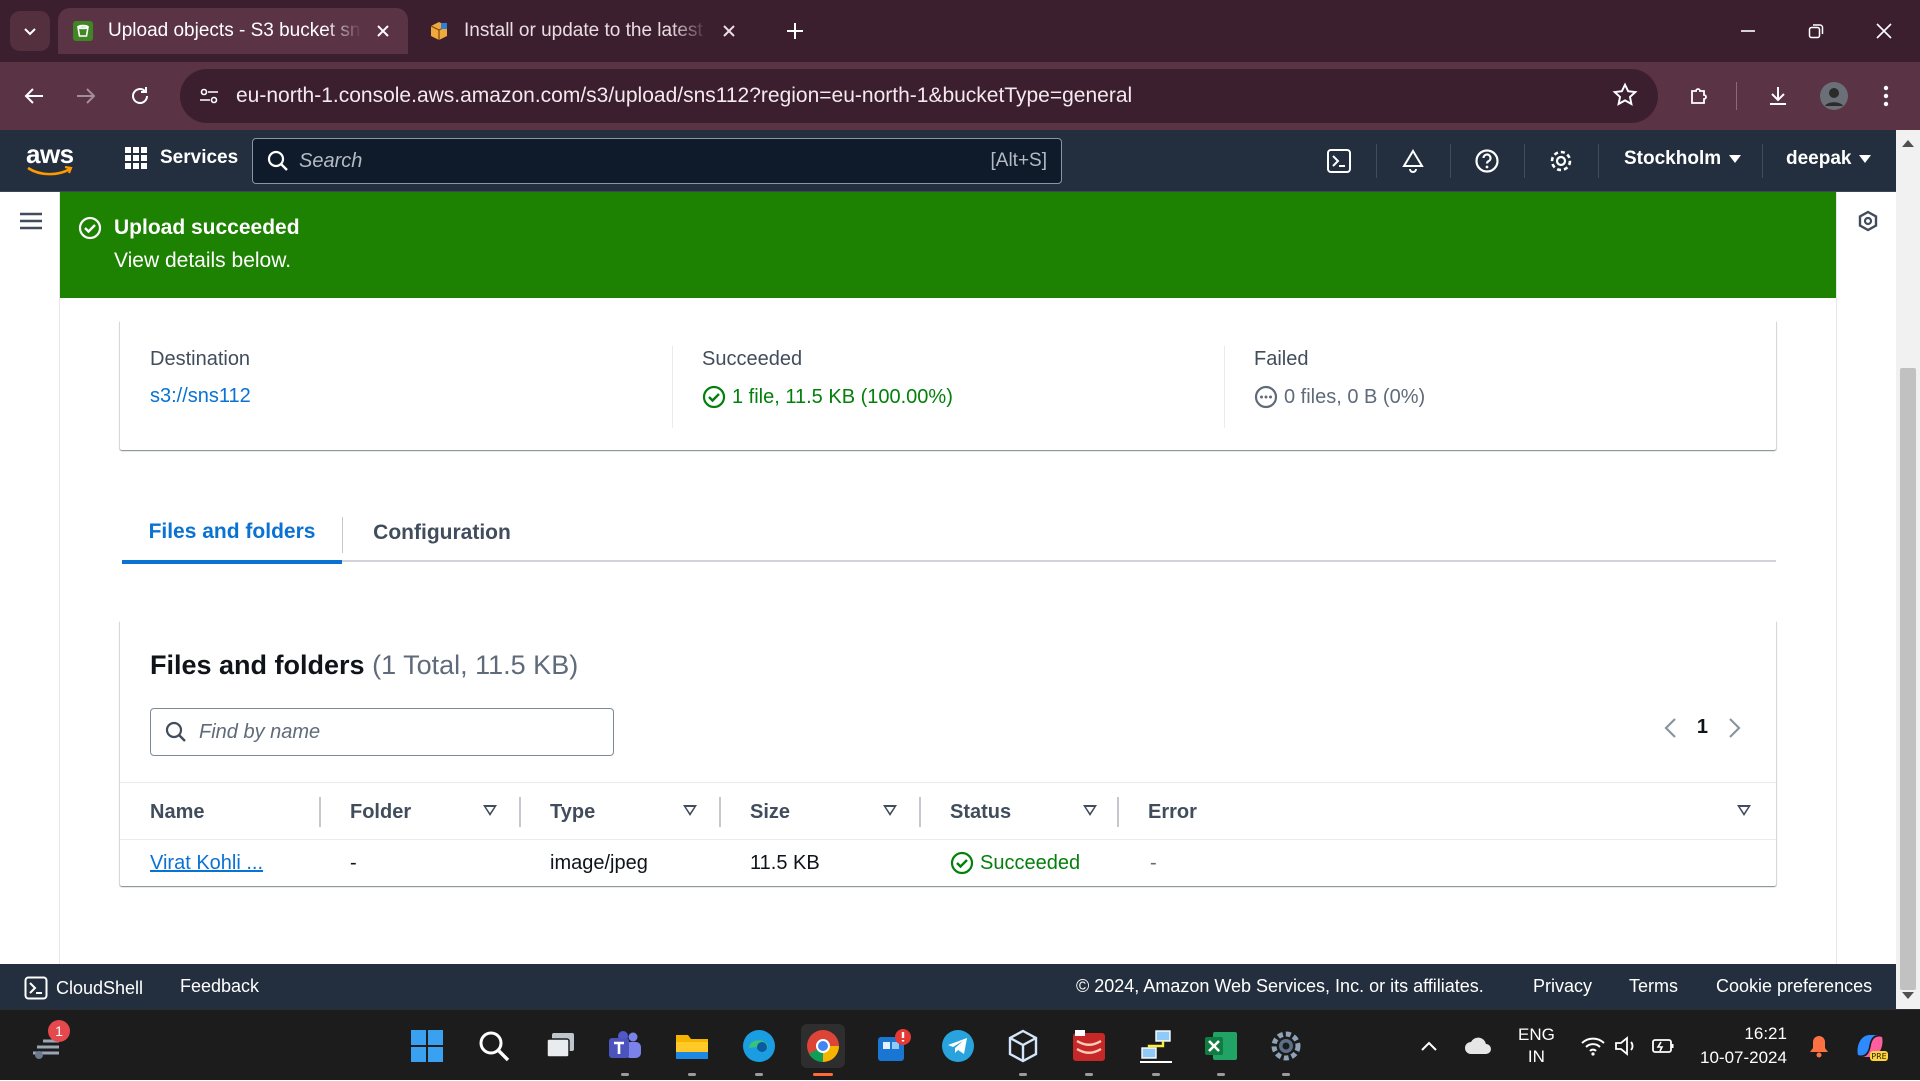 Image resolution: width=1920 pixels, height=1081 pixels. What do you see at coordinates (427, 1046) in the screenshot?
I see `start-button` at bounding box center [427, 1046].